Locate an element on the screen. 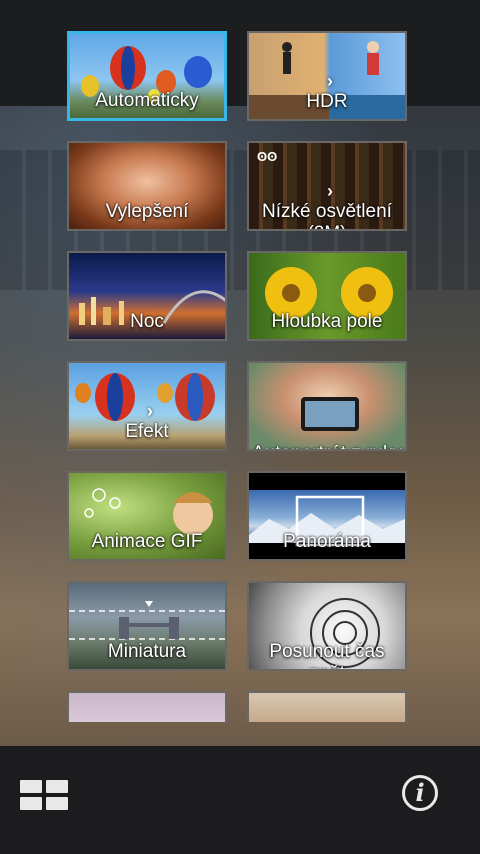 The height and width of the screenshot is (854, 480). mode-tile-gif: Animace GIF is located at coordinates (147, 516).